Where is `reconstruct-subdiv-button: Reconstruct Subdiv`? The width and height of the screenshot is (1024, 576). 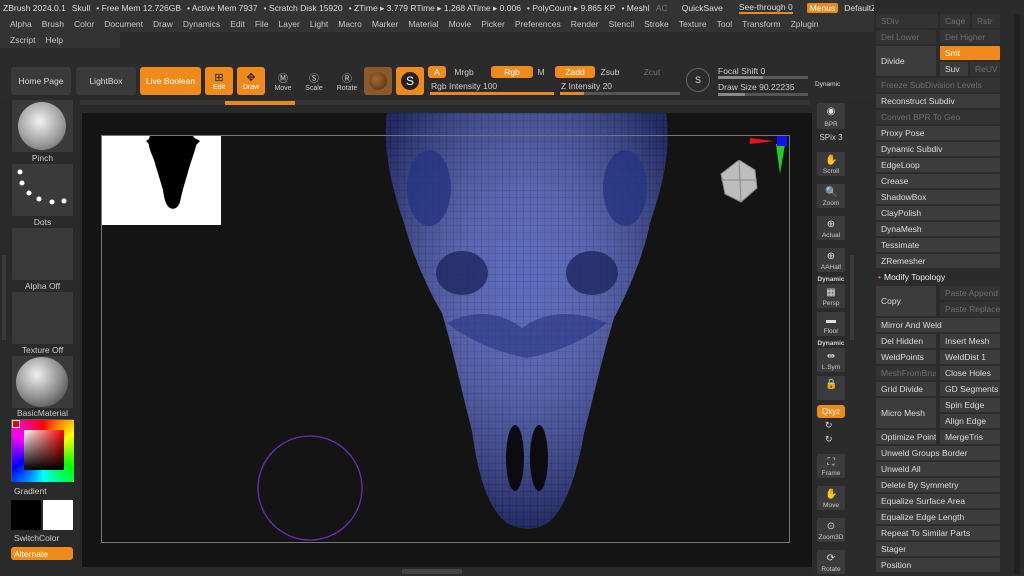
reconstruct-subdiv-button: Reconstruct Subdiv is located at coordinates (938, 101).